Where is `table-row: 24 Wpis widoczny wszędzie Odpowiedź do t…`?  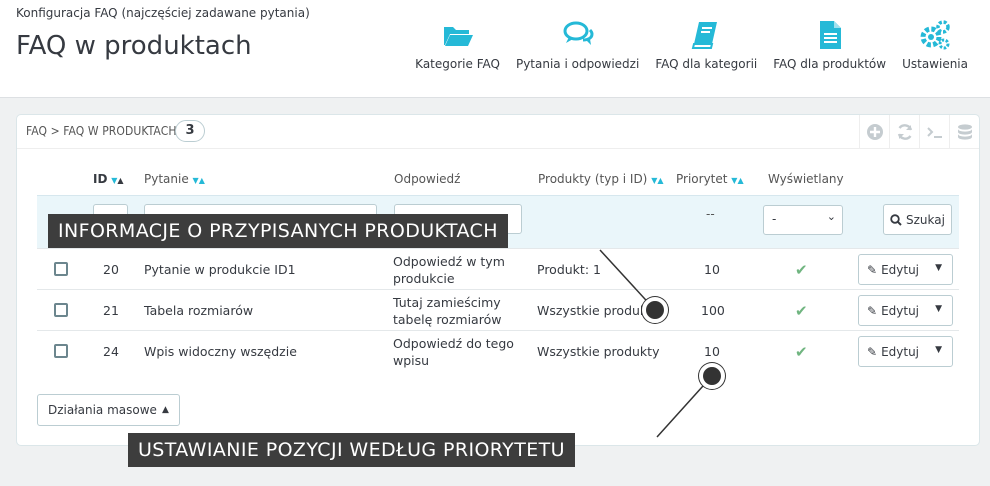
table-row: 24 Wpis widoczny wszędzie Odpowiedź do t… is located at coordinates (498, 350).